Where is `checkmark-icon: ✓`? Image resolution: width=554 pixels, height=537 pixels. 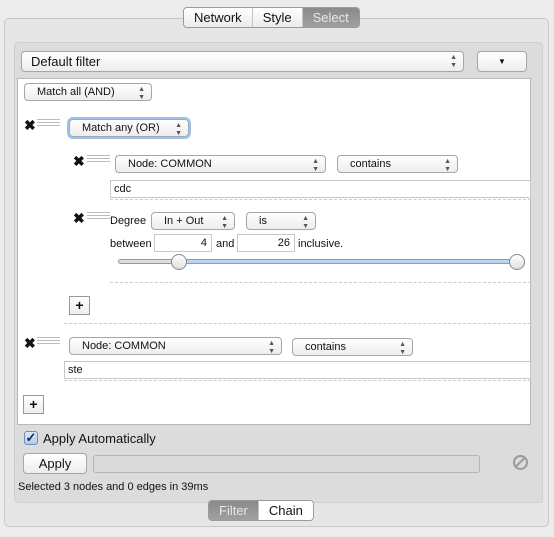 checkmark-icon: ✓ is located at coordinates (31, 437).